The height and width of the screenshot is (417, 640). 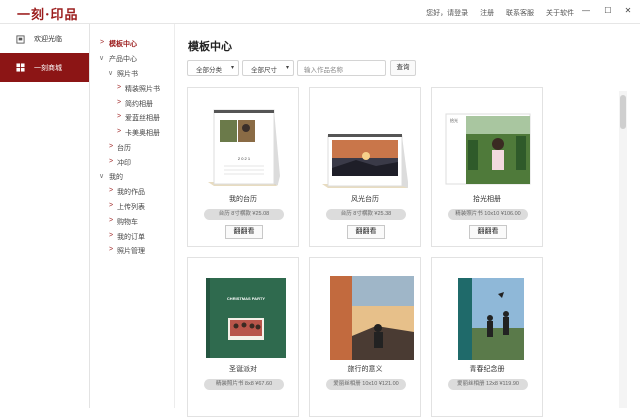 What do you see at coordinates (623, 249) in the screenshot?
I see `scrollbar-track` at bounding box center [623, 249].